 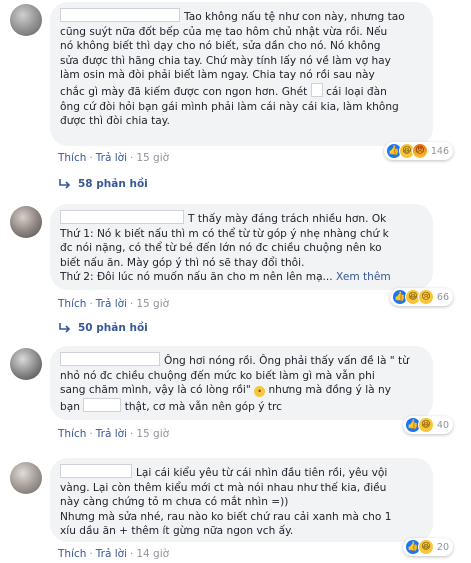 What do you see at coordinates (442, 547) in the screenshot?
I see `reaction-count: 20` at bounding box center [442, 547].